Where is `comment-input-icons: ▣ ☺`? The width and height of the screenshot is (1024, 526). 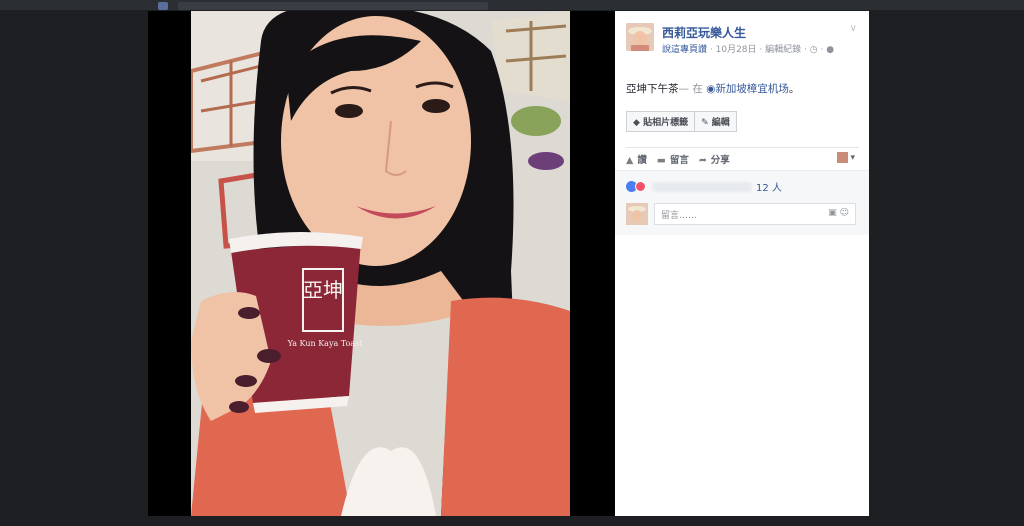
comment-input-icons: ▣ ☺ is located at coordinates (838, 213).